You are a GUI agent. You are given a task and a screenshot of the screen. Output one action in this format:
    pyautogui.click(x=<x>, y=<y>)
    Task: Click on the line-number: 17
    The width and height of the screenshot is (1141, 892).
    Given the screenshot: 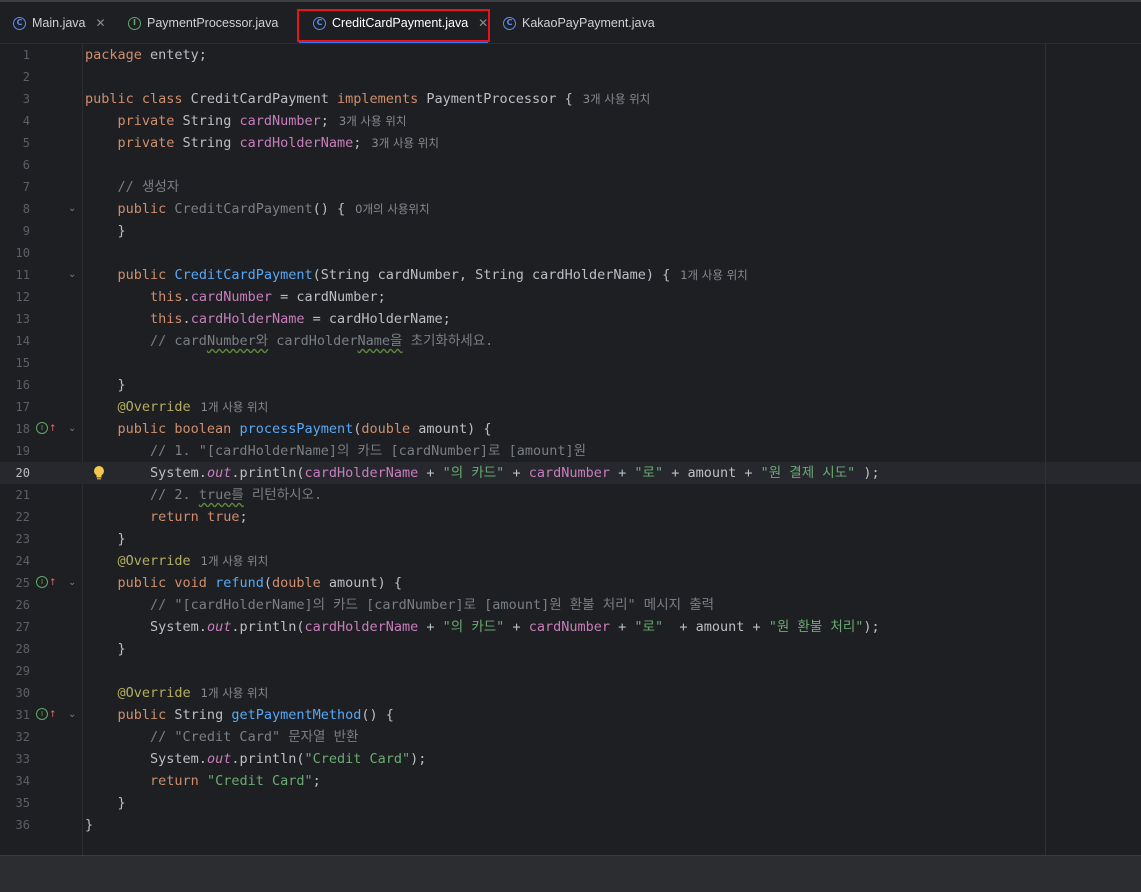 What is the action you would take?
    pyautogui.click(x=15, y=407)
    